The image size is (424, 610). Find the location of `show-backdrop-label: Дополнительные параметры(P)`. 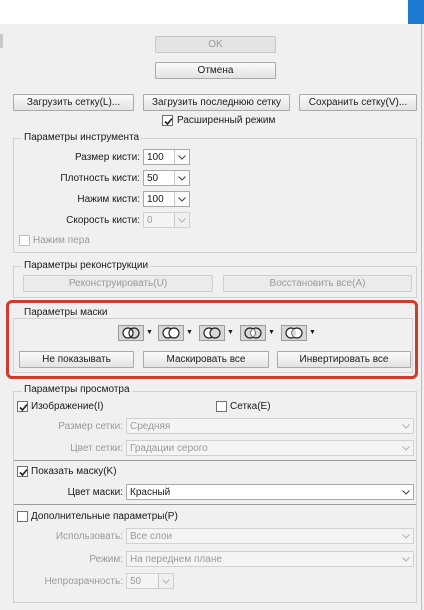

show-backdrop-label: Дополнительные параметры(P) is located at coordinates (104, 516).